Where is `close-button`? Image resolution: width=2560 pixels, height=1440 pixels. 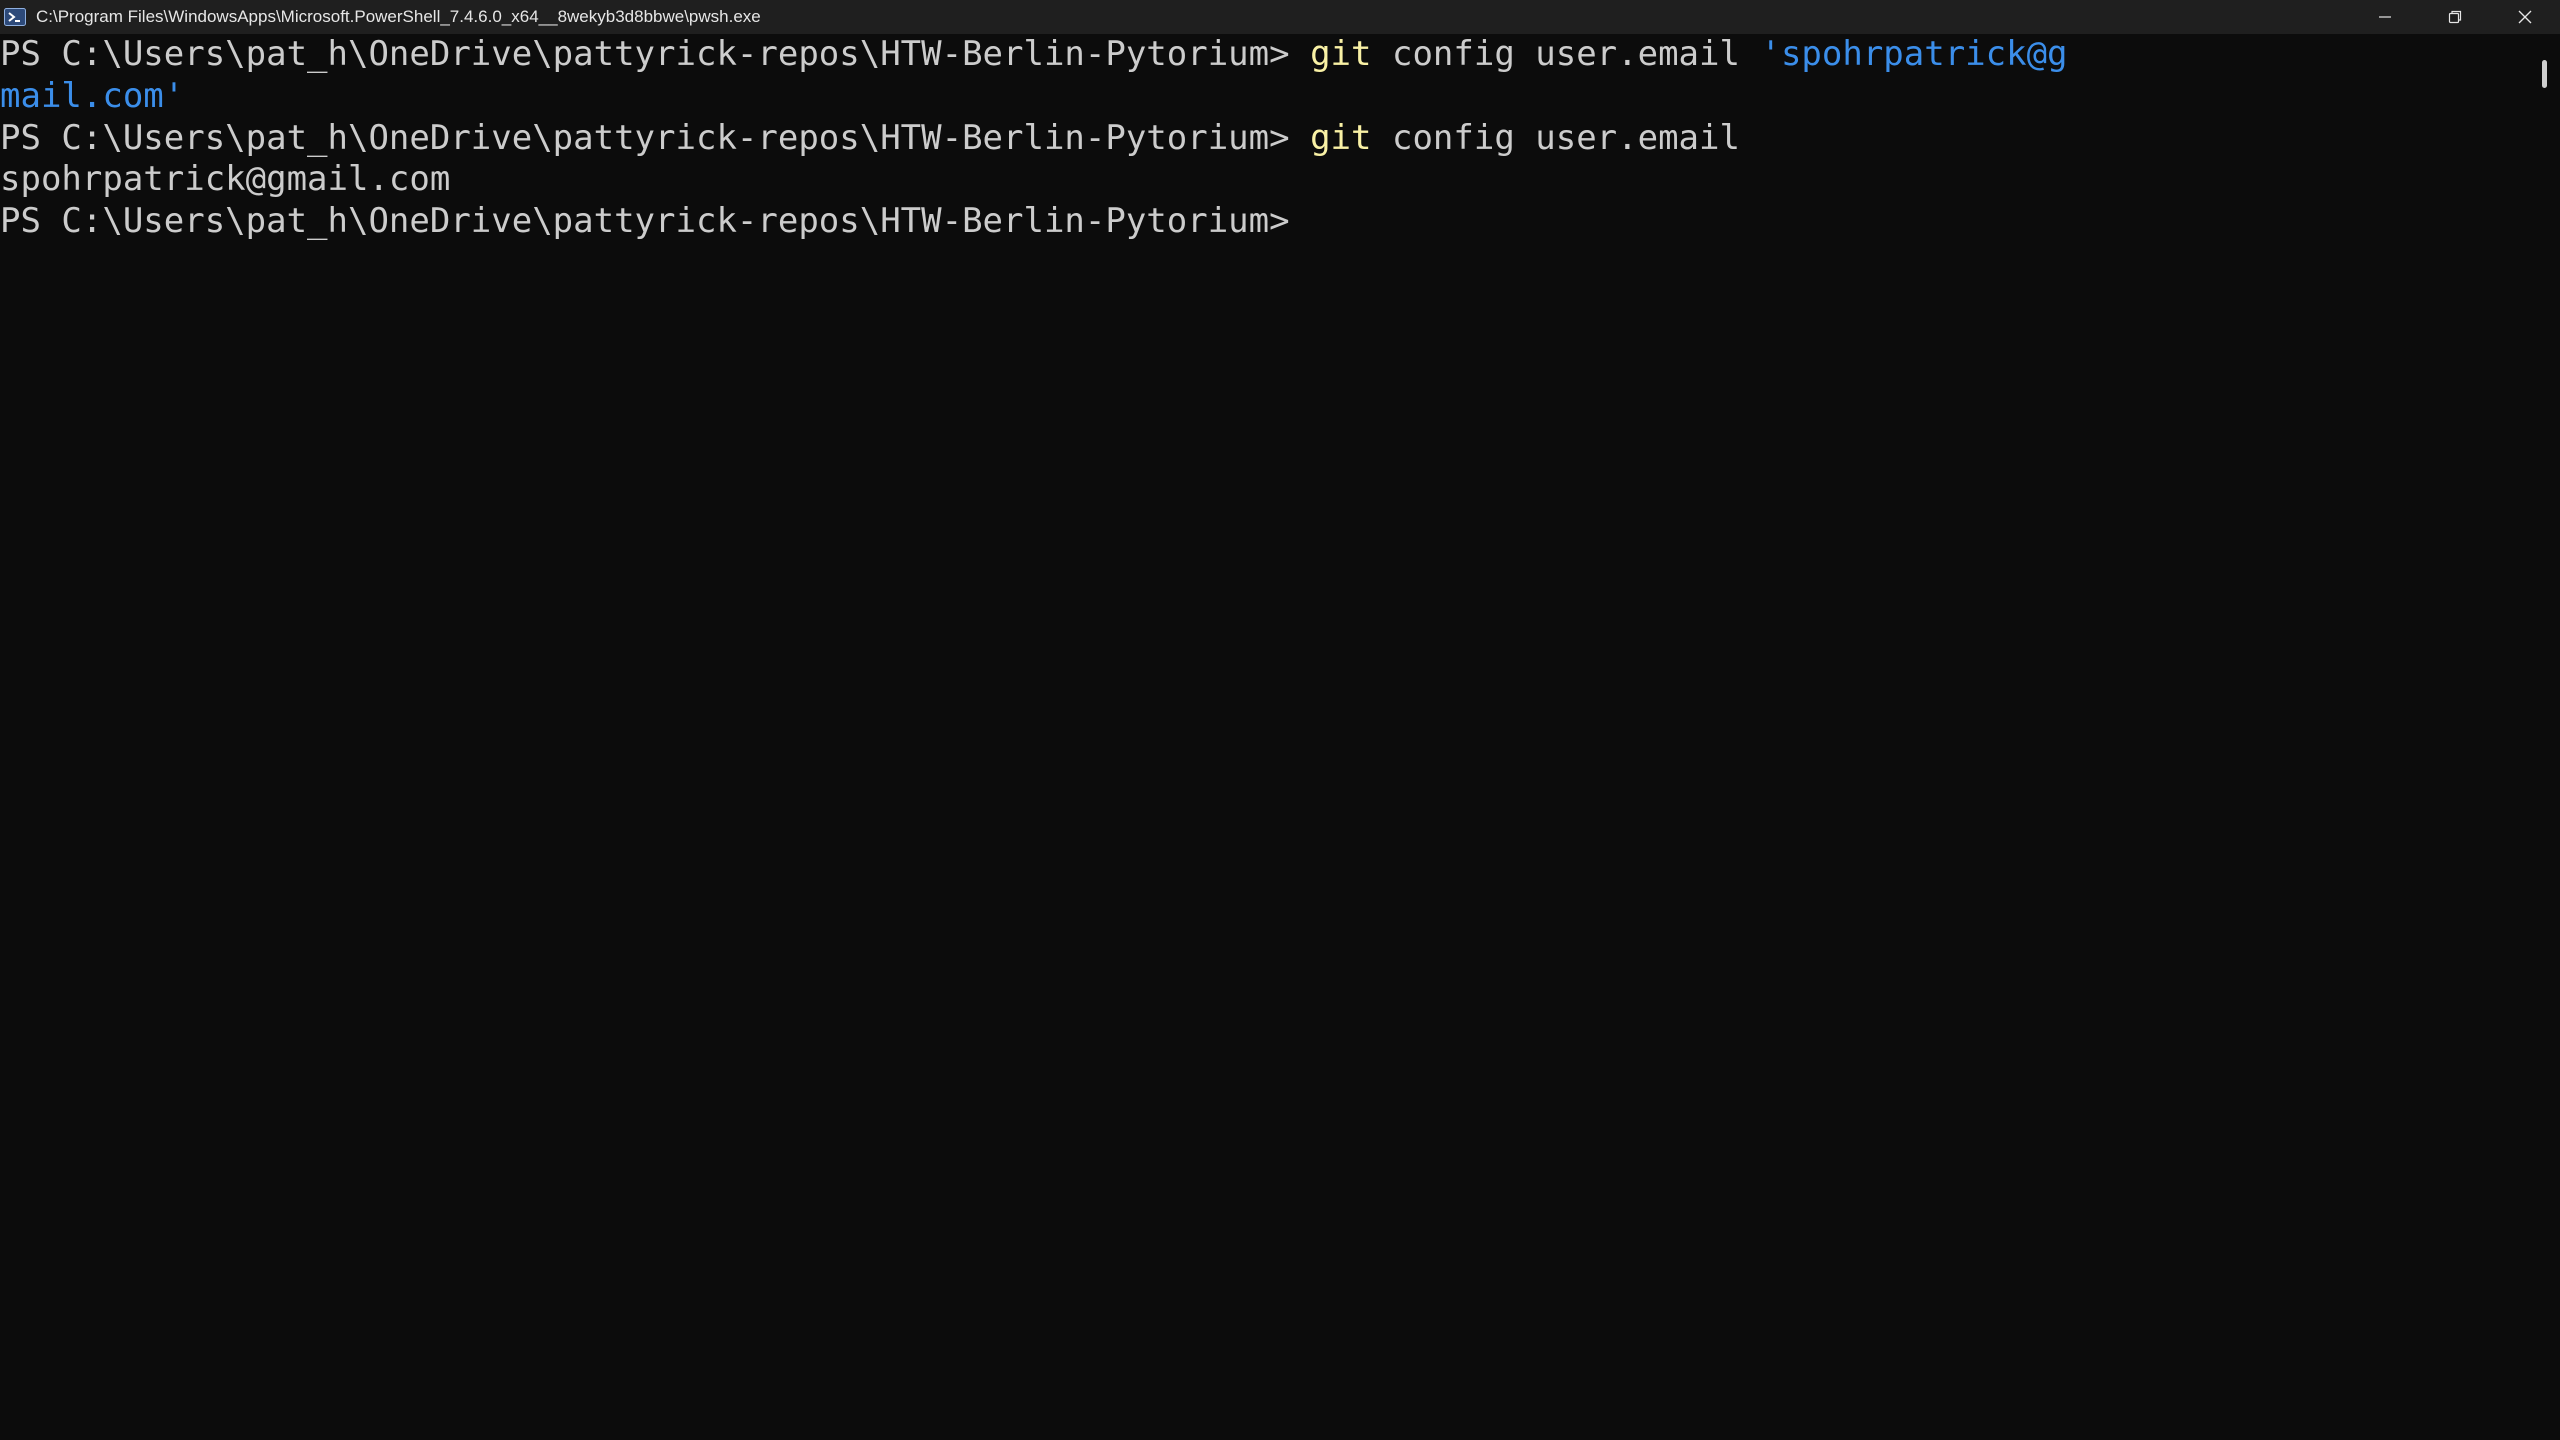
close-button is located at coordinates (2525, 17).